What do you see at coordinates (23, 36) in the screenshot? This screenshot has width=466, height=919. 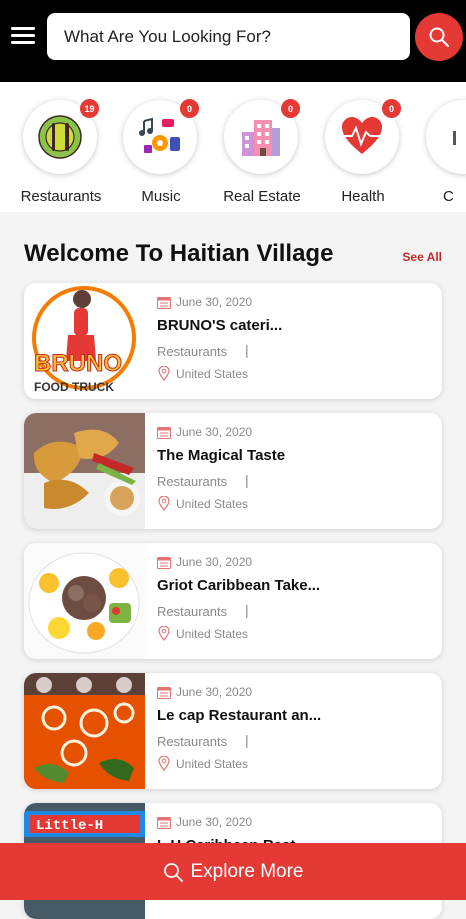 I see `hamburger-menu-icon` at bounding box center [23, 36].